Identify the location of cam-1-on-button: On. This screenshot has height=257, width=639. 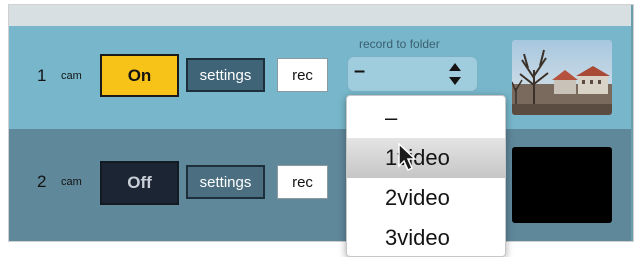
(139, 75).